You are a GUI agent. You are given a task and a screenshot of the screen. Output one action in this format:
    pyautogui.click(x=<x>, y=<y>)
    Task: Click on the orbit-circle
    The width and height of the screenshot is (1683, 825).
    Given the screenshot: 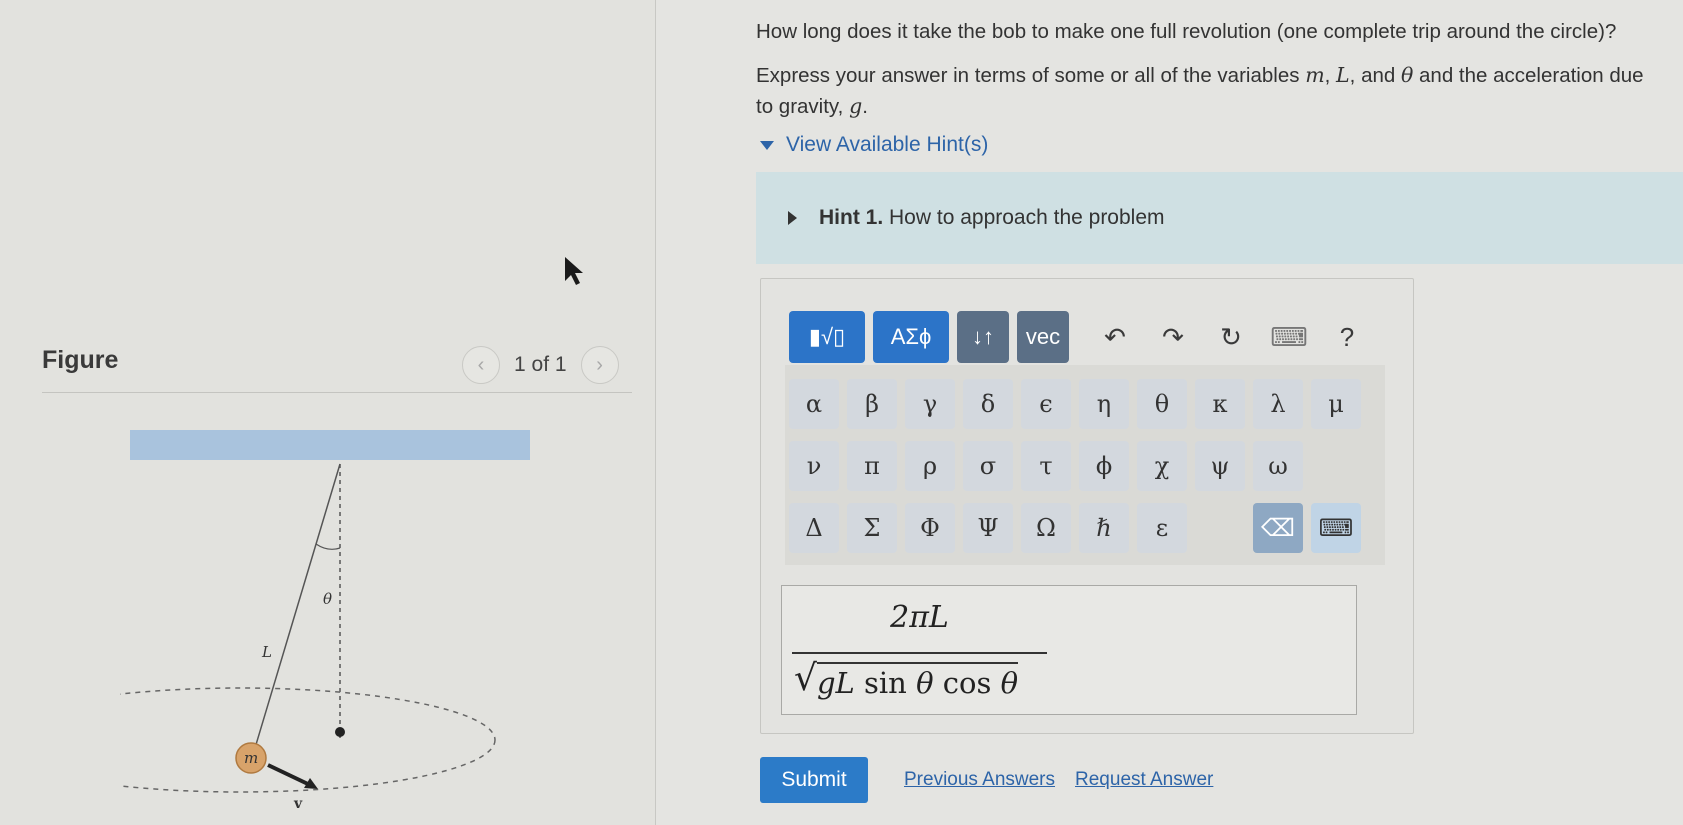 What is the action you would take?
    pyautogui.click(x=308, y=740)
    